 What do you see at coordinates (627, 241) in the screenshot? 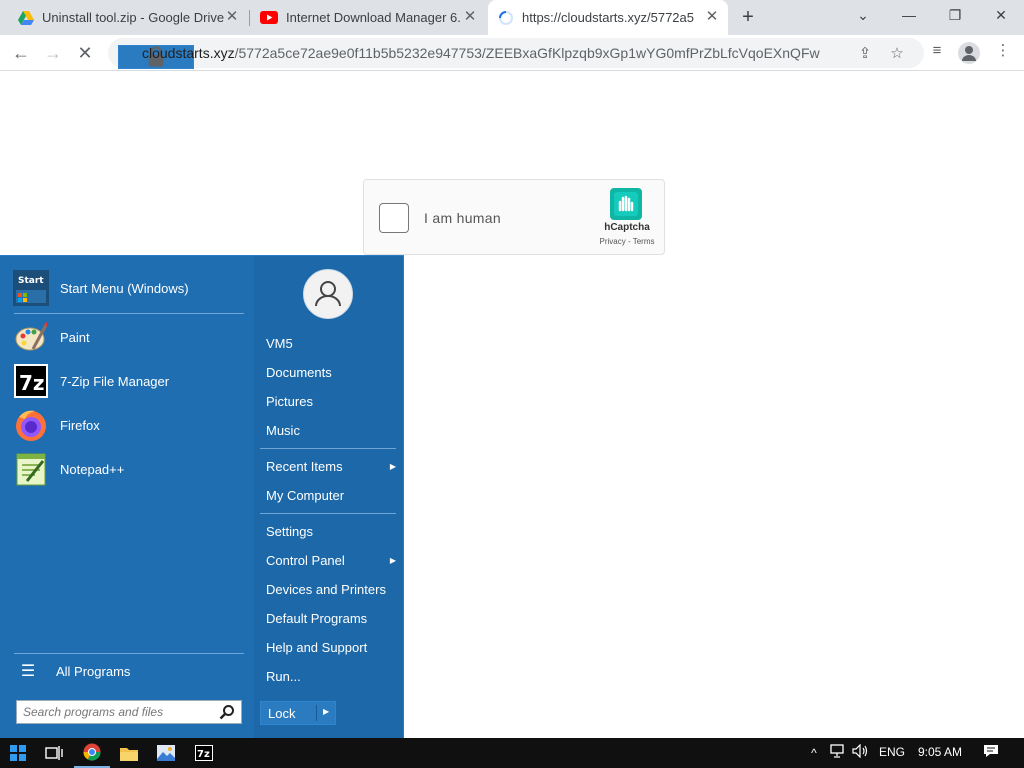
I see `captcha-links: Privacy - Terms` at bounding box center [627, 241].